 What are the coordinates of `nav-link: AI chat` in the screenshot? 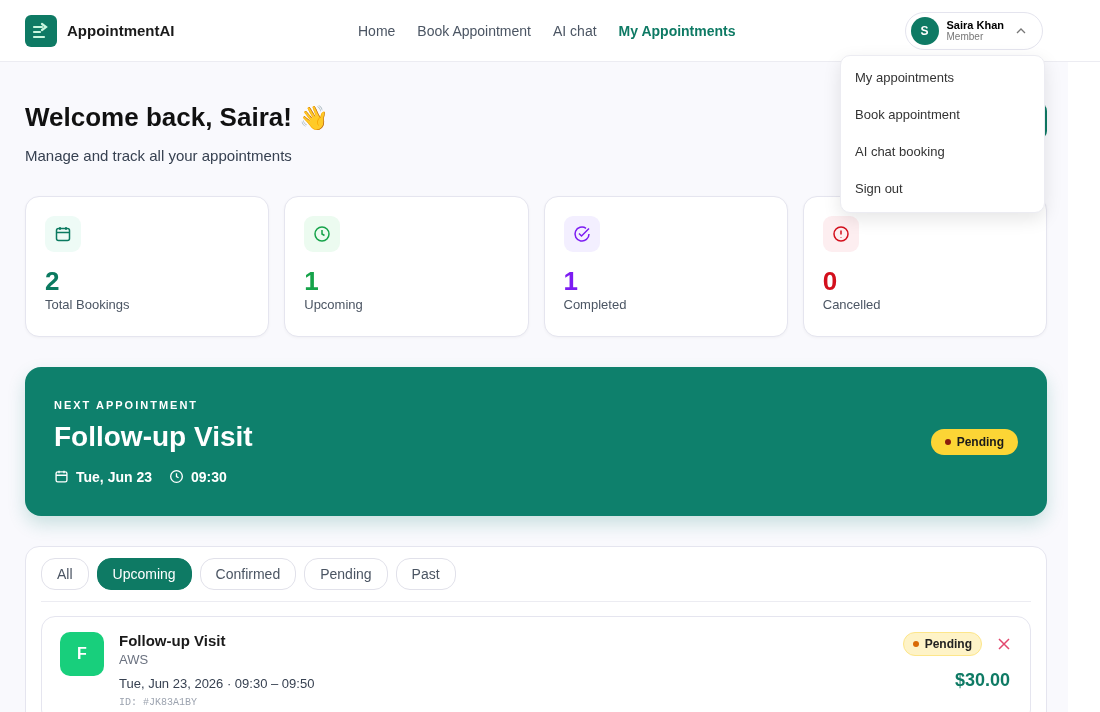 It's located at (575, 30).